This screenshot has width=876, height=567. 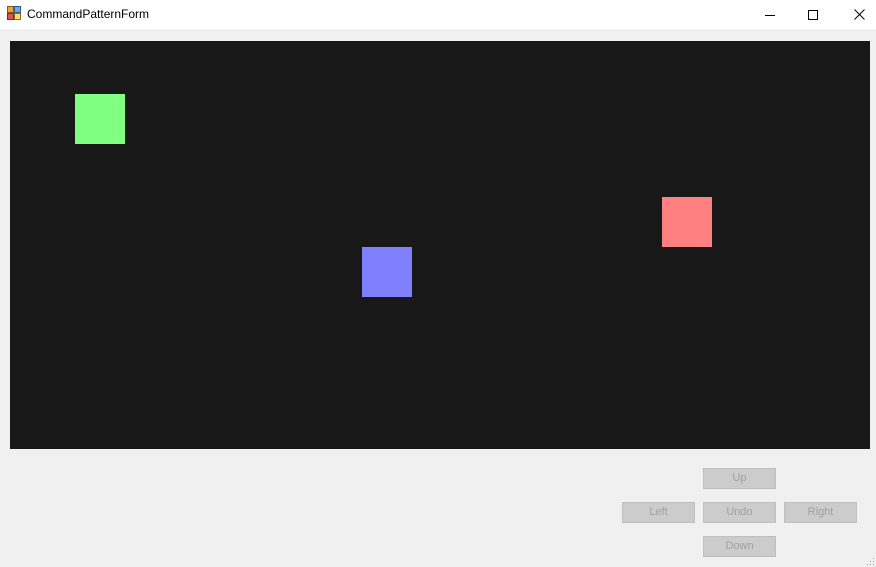 I want to click on winforms-app-icon, so click(x=14, y=13).